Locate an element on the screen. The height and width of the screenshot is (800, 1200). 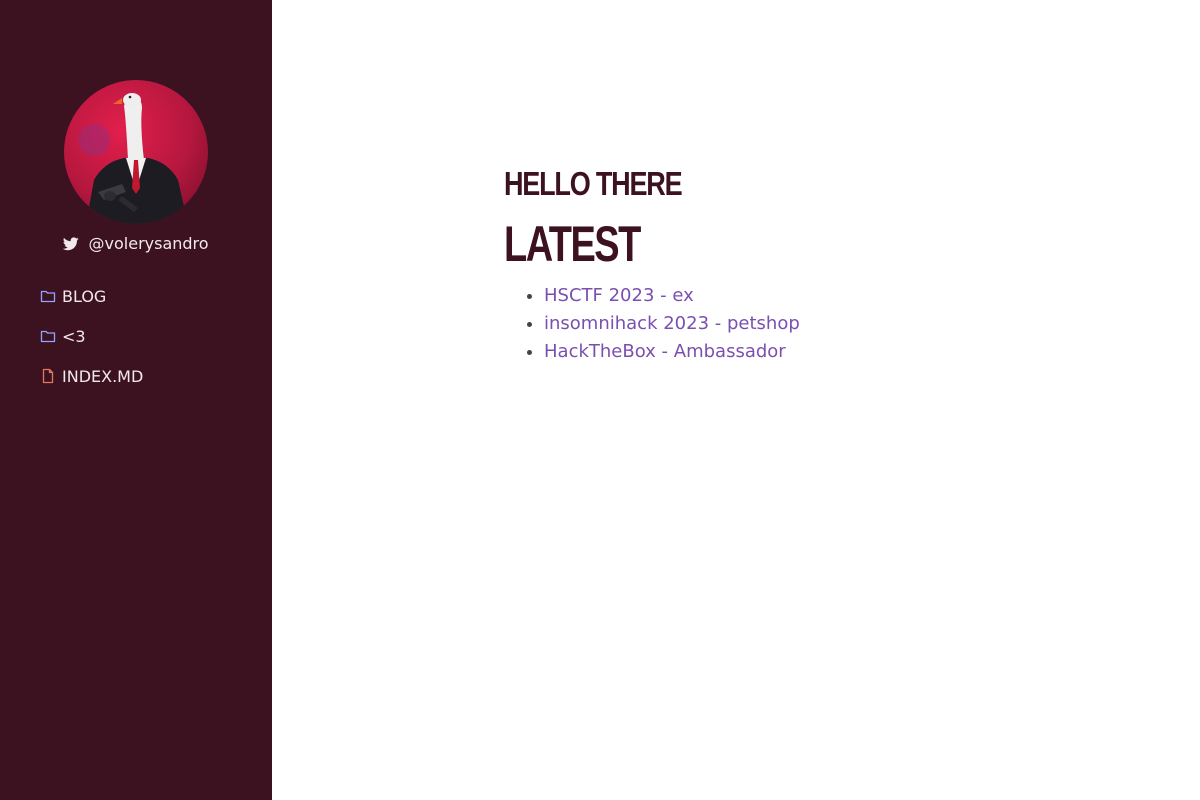
sidebar-item-label: BLOG is located at coordinates (84, 296).